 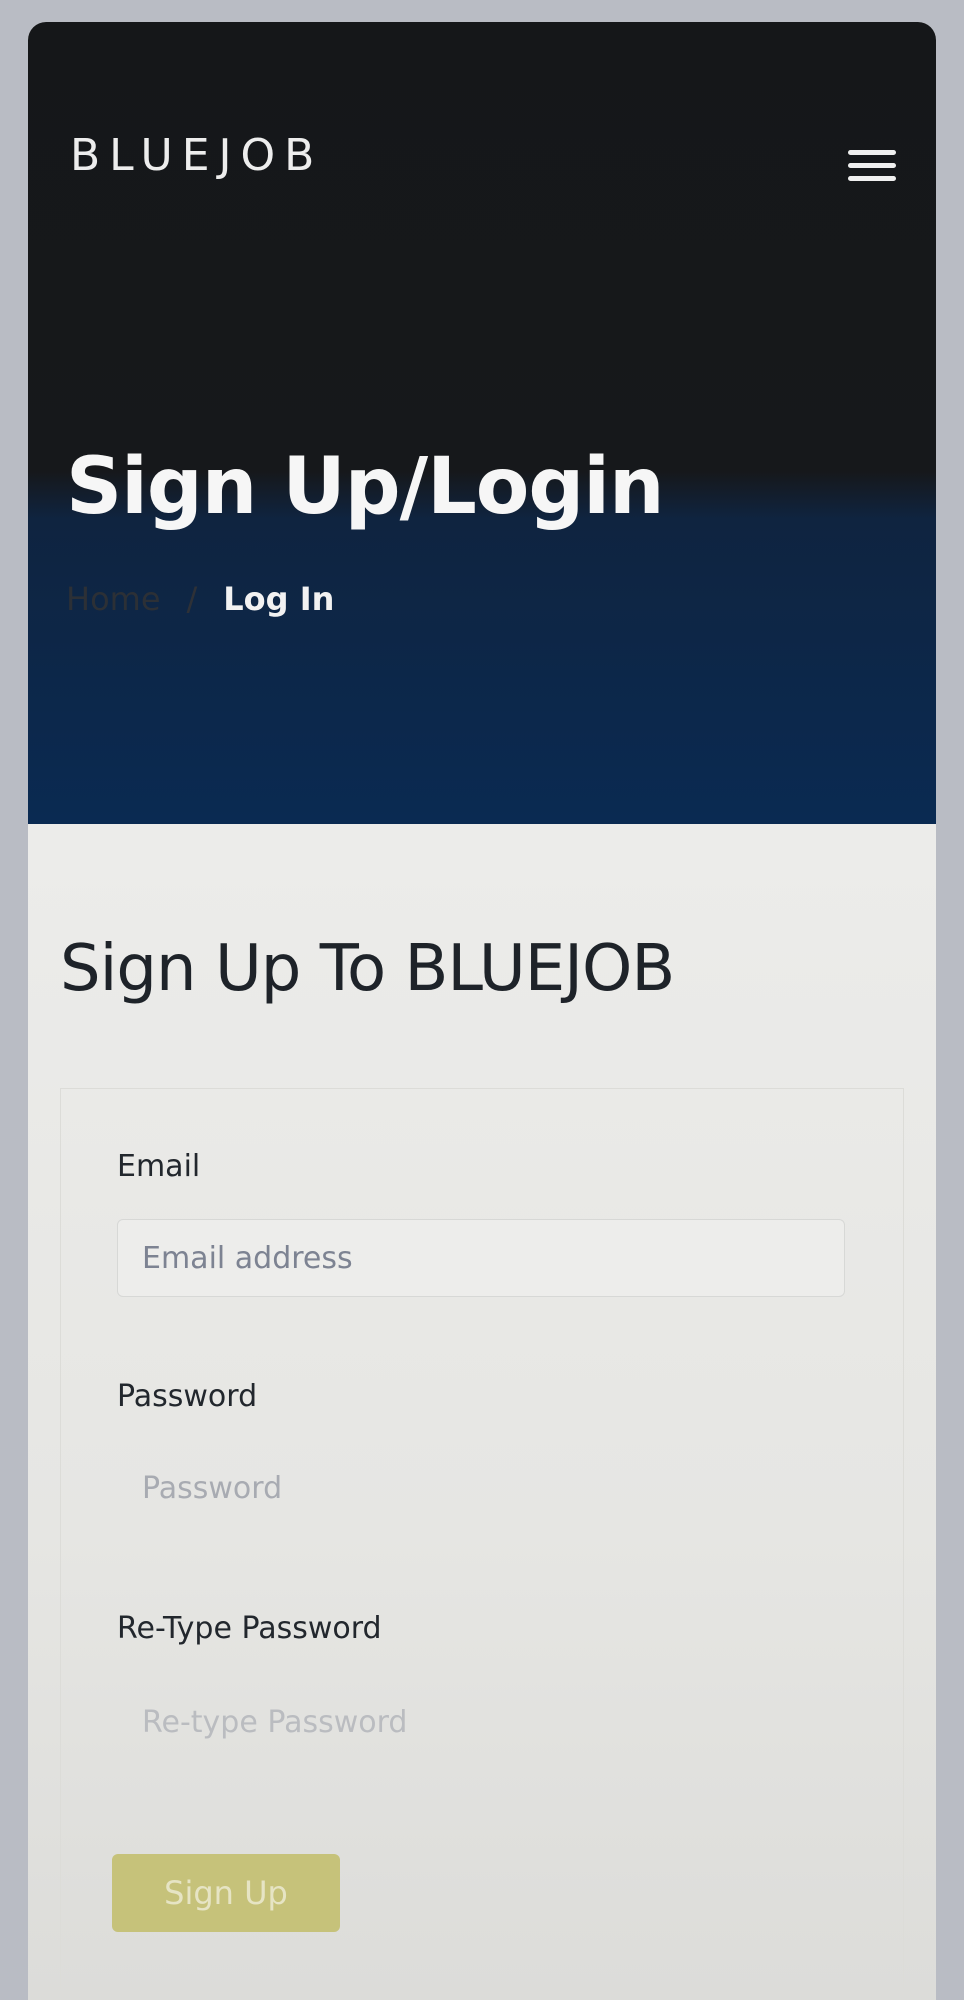 What do you see at coordinates (113, 599) in the screenshot?
I see `breadcrumb-home-link: Home` at bounding box center [113, 599].